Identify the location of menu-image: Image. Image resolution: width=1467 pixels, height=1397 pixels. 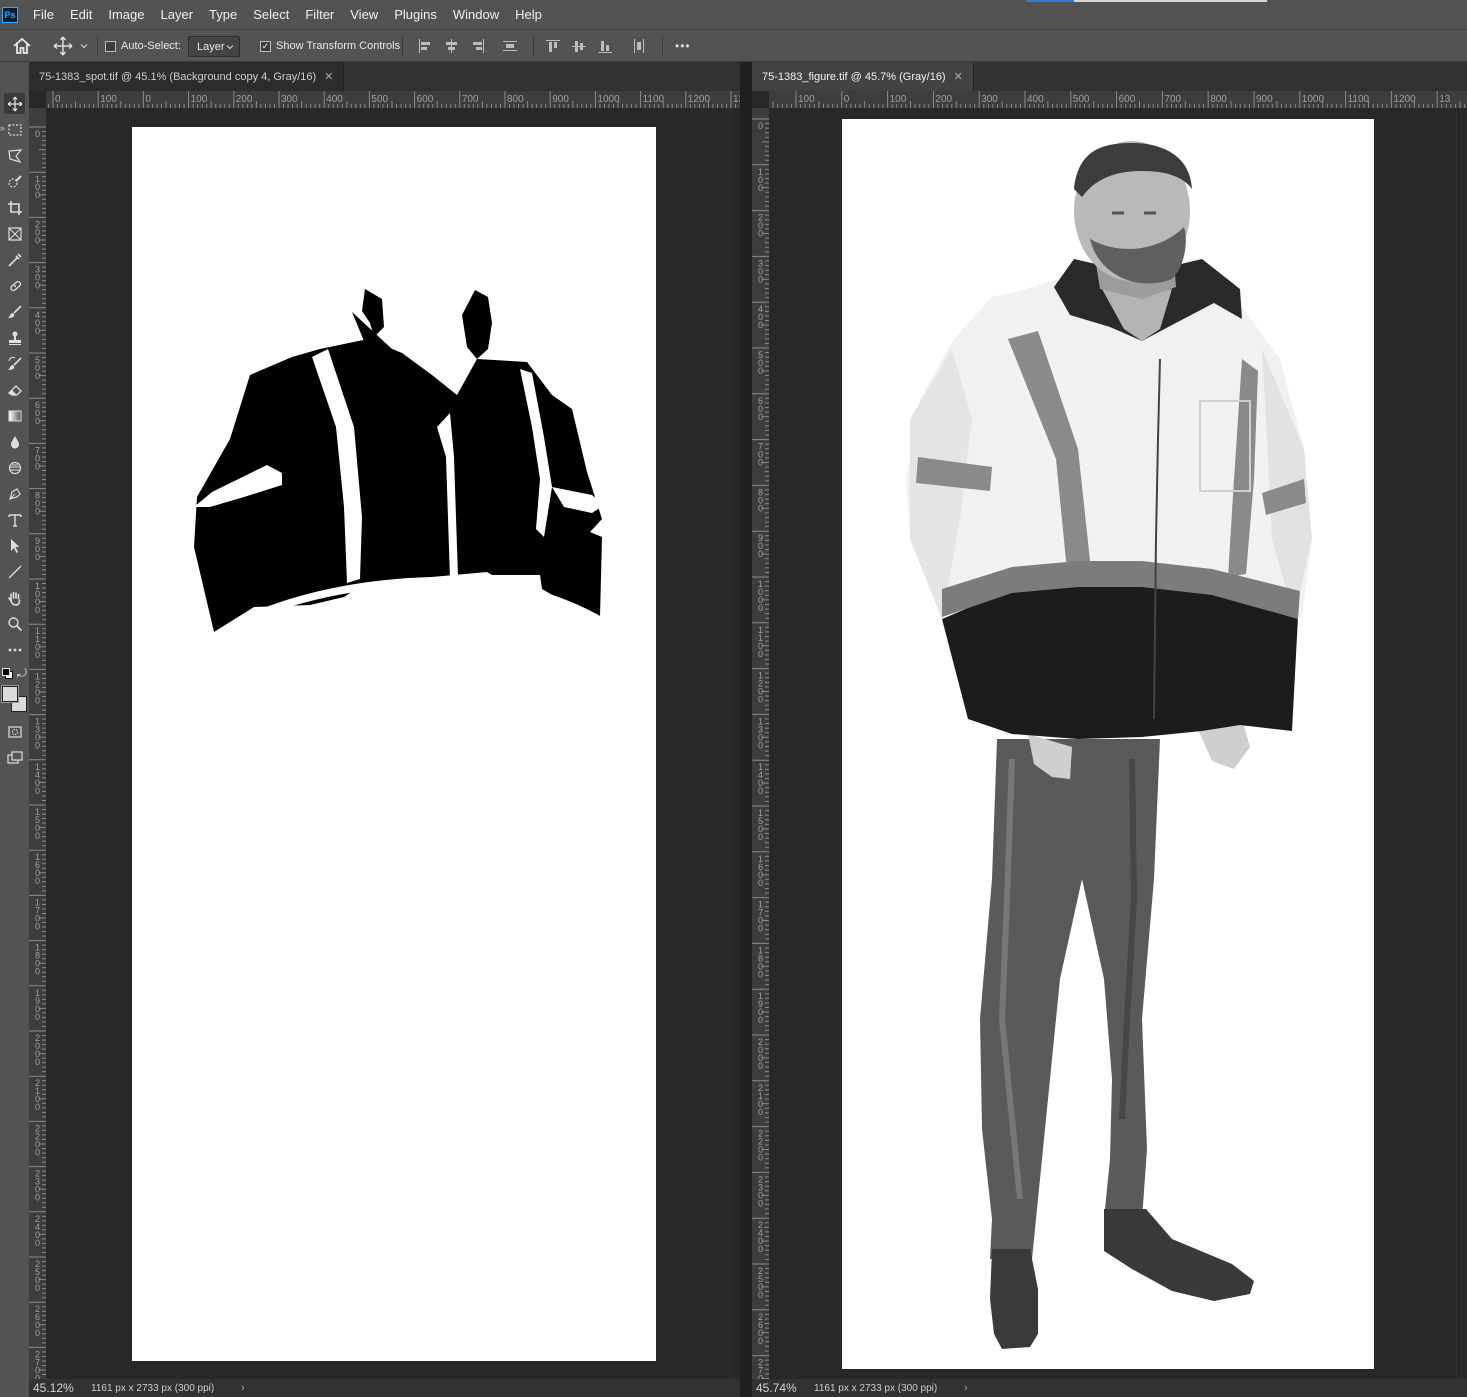
(126, 14).